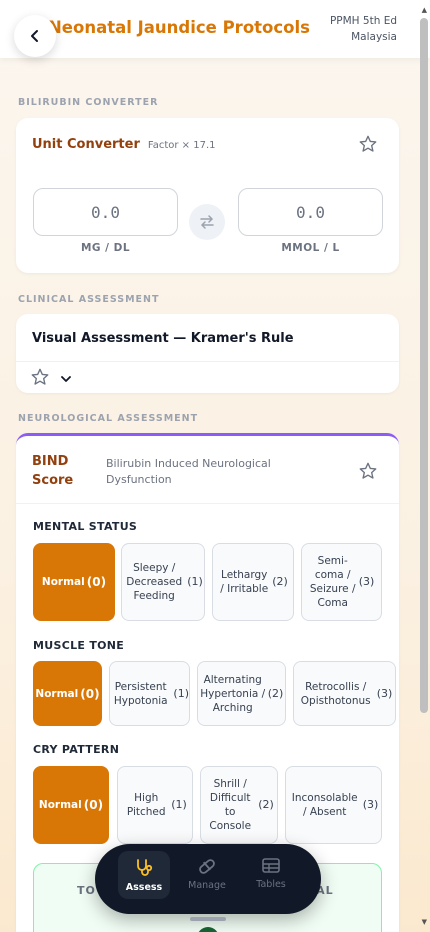 The height and width of the screenshot is (932, 430). What do you see at coordinates (86, 144) in the screenshot?
I see `converter-title: Unit Converter` at bounding box center [86, 144].